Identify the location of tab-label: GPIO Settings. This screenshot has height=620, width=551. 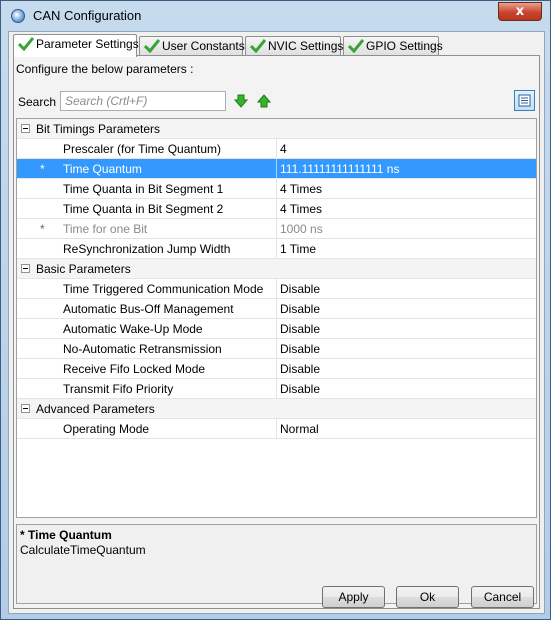
(404, 46).